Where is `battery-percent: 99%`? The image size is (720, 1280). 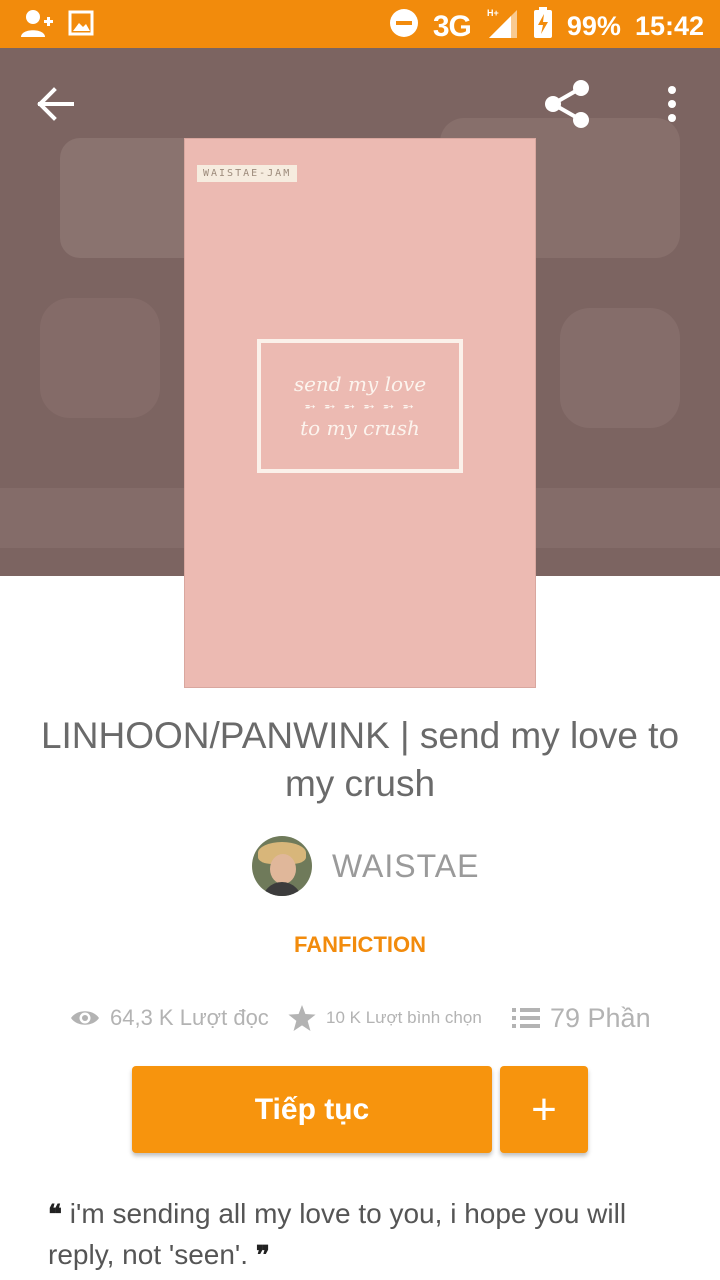 battery-percent: 99% is located at coordinates (593, 26).